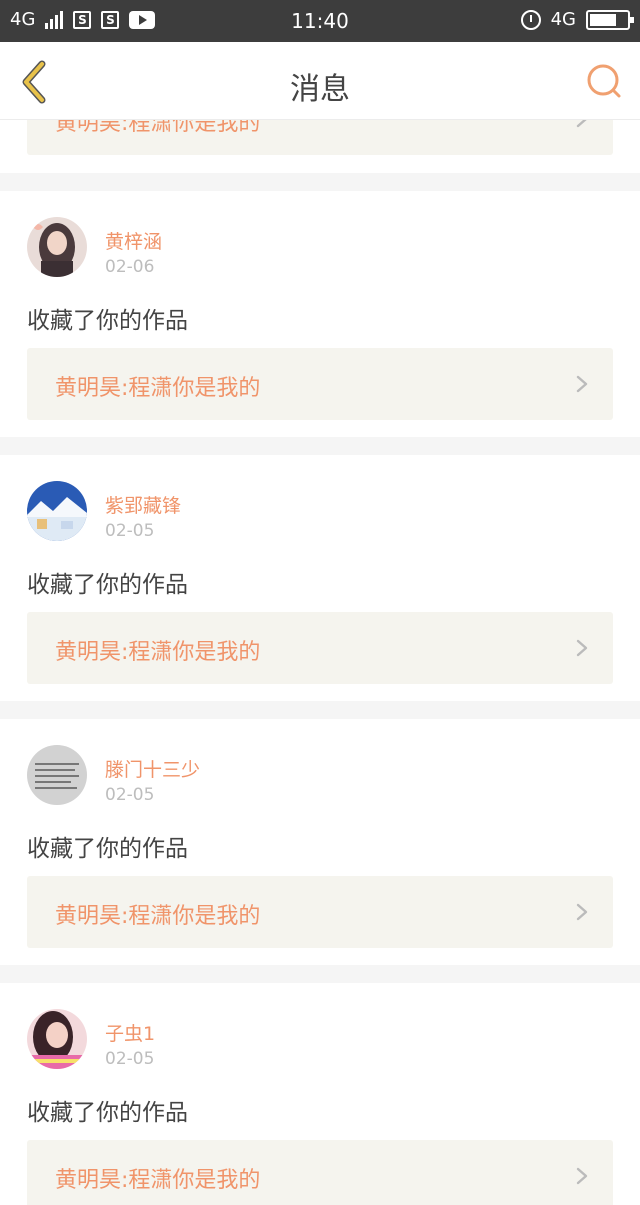 The width and height of the screenshot is (640, 1205). I want to click on username: 子虫1, so click(130, 1032).